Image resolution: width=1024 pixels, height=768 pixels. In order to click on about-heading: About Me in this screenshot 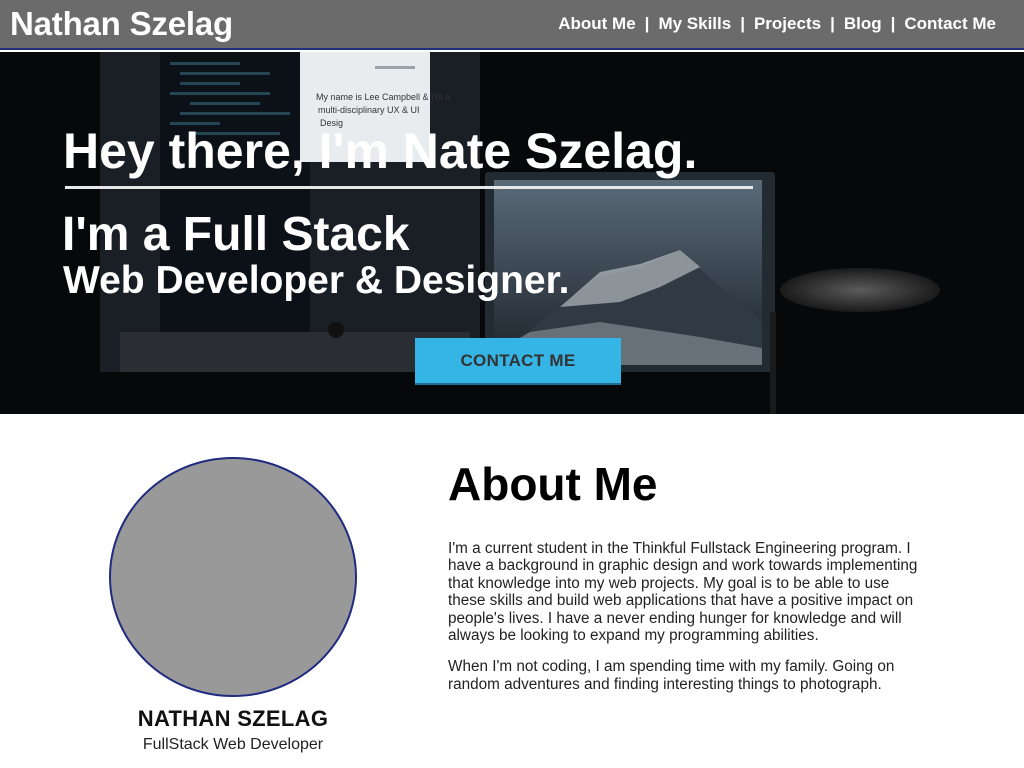, I will do `click(553, 484)`.